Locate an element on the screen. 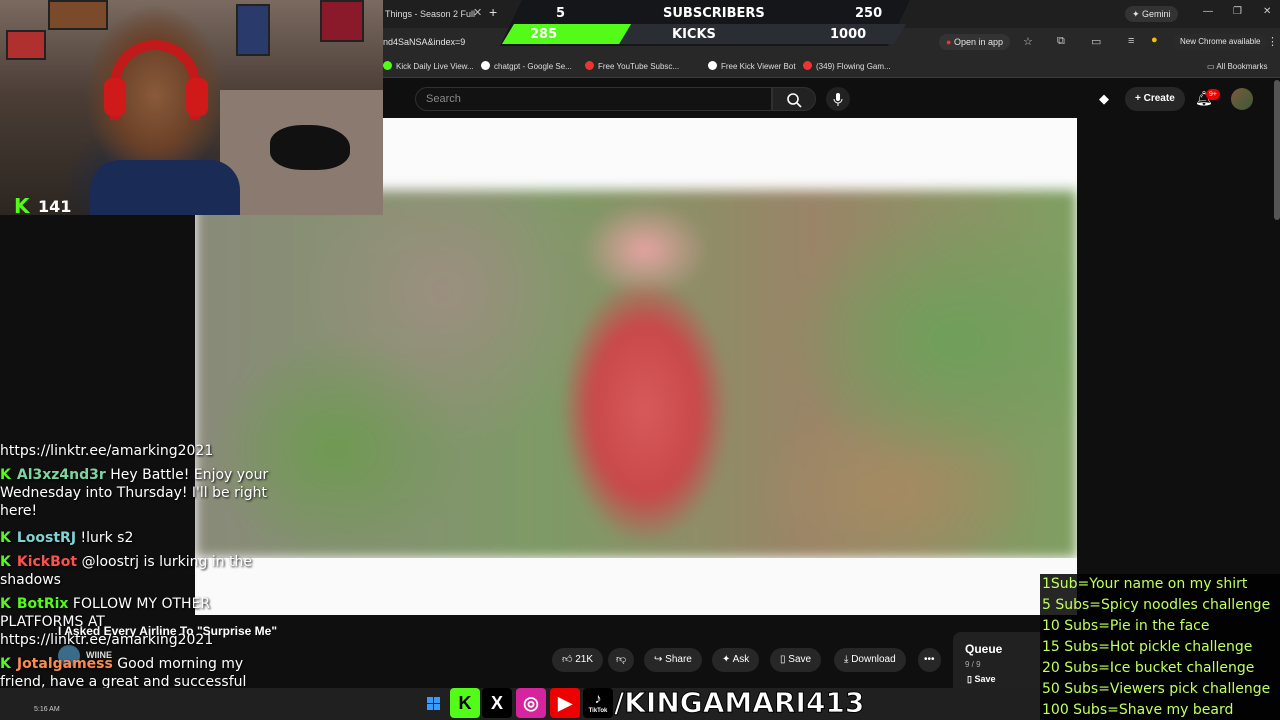  more-icon: ••• is located at coordinates (929, 659).